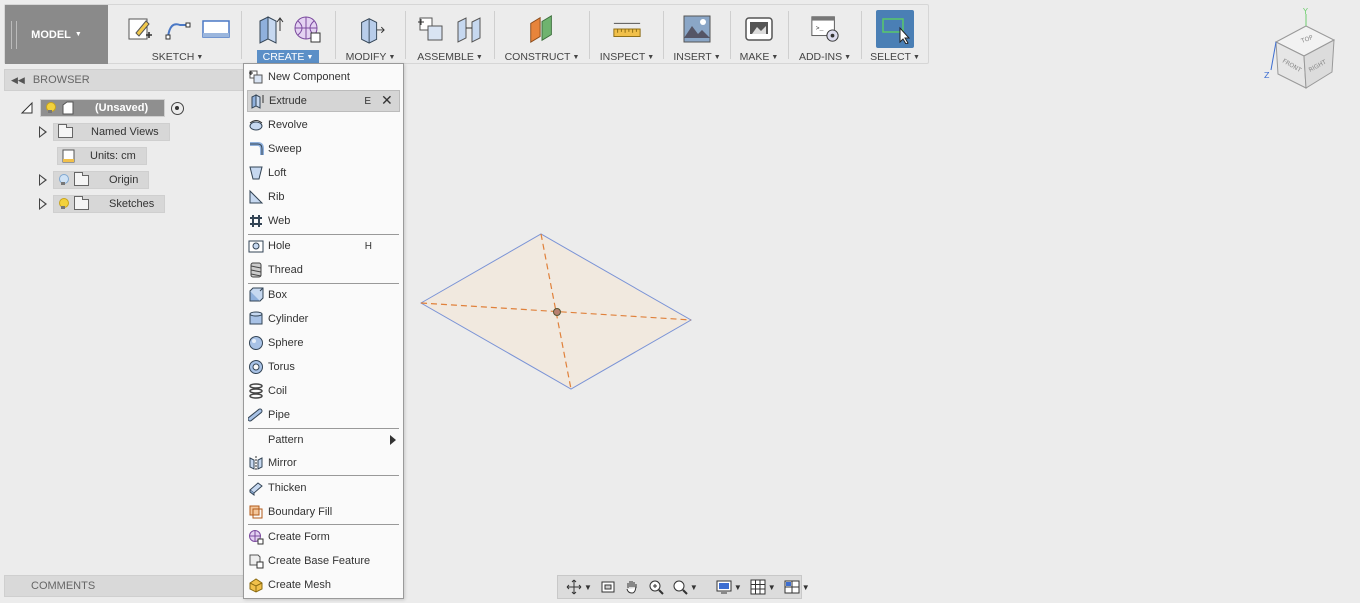 The image size is (1360, 603). Describe the element at coordinates (632, 587) in the screenshot. I see `pan-button` at that location.